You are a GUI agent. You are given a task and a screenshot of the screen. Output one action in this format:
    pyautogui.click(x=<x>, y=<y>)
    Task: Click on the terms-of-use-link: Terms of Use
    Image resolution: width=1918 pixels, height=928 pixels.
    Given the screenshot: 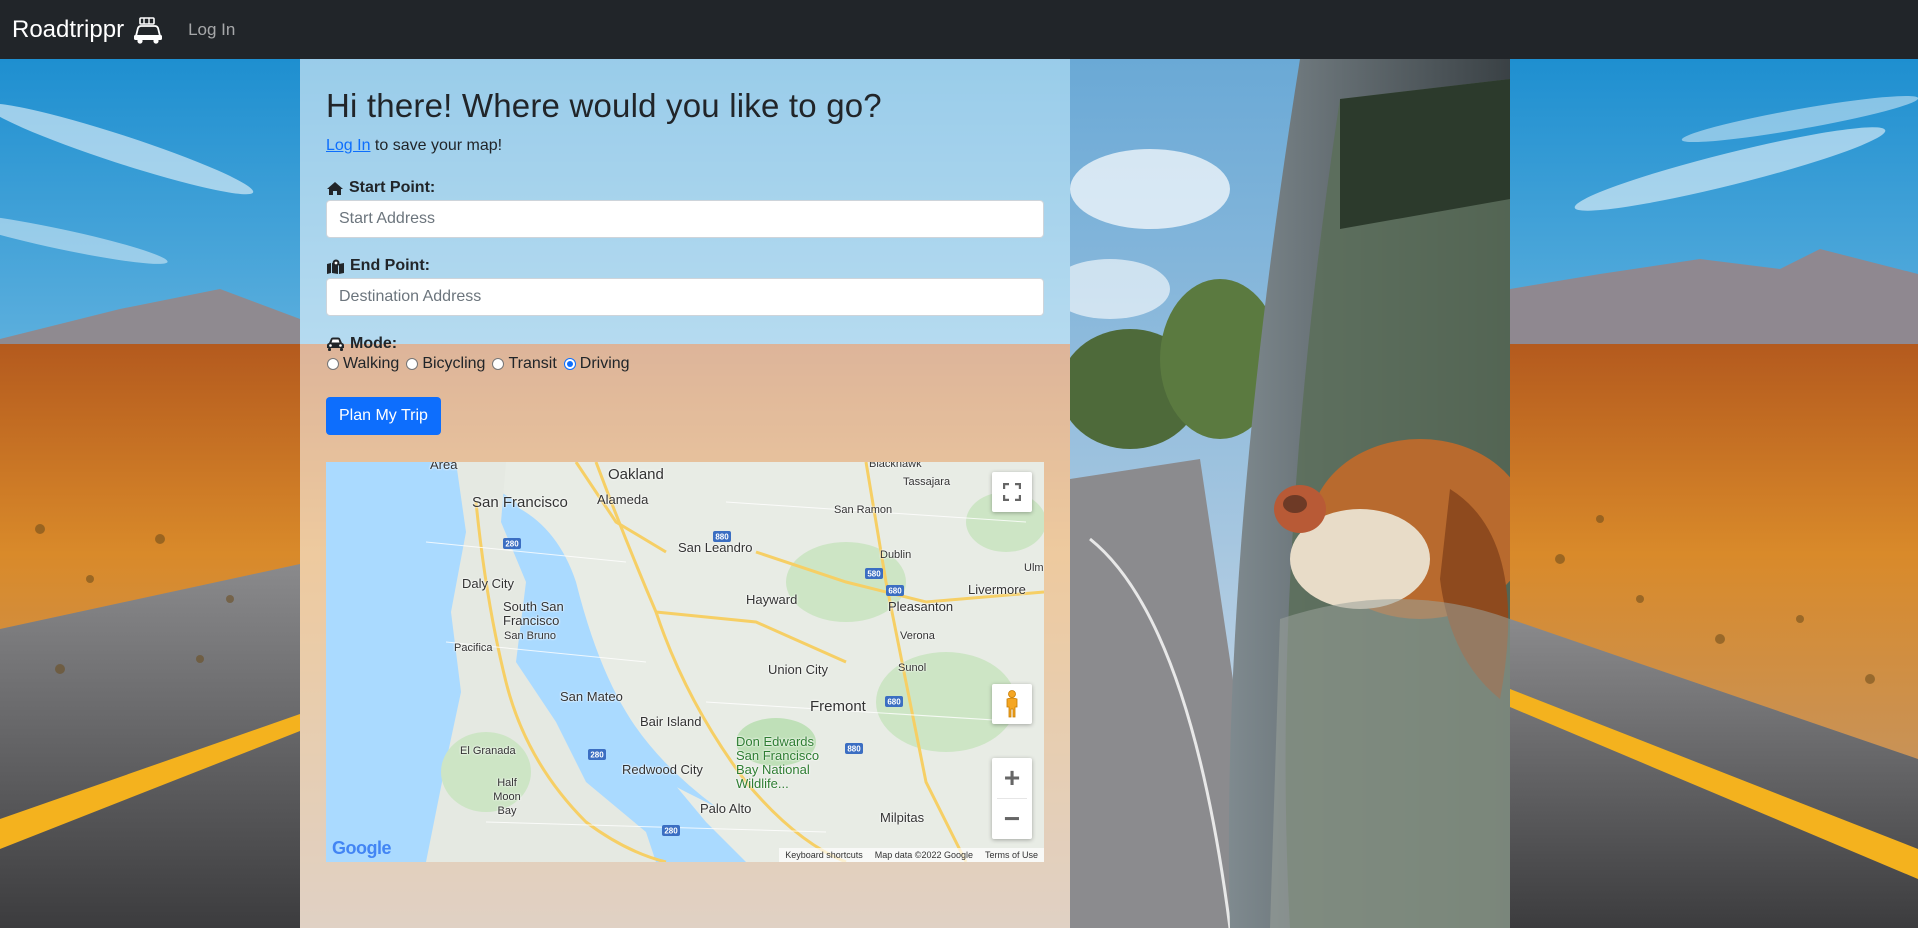 What is the action you would take?
    pyautogui.click(x=1011, y=855)
    